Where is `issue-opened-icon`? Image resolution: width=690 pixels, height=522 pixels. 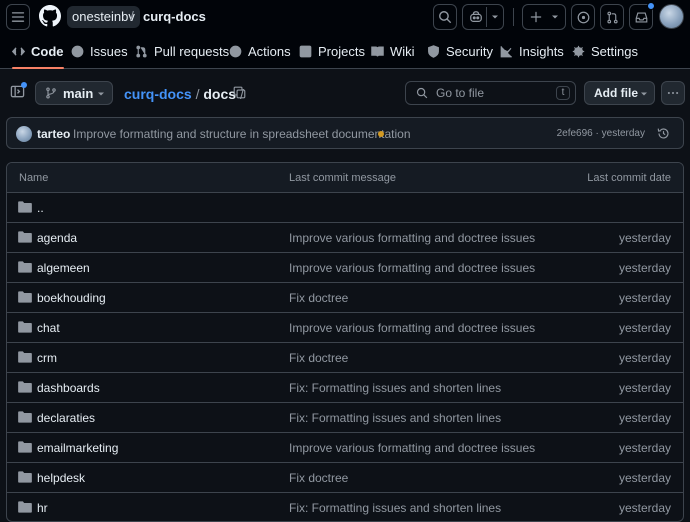
issue-opened-icon is located at coordinates (583, 17).